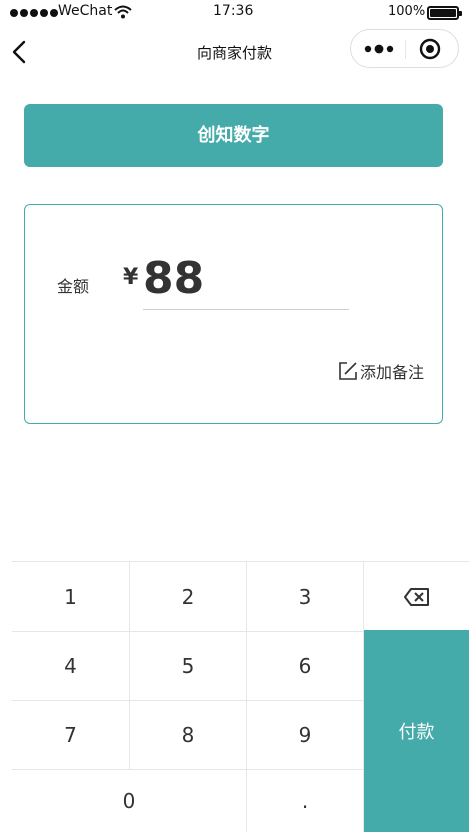 The width and height of the screenshot is (469, 832). I want to click on signal-dots-icon, so click(34, 13).